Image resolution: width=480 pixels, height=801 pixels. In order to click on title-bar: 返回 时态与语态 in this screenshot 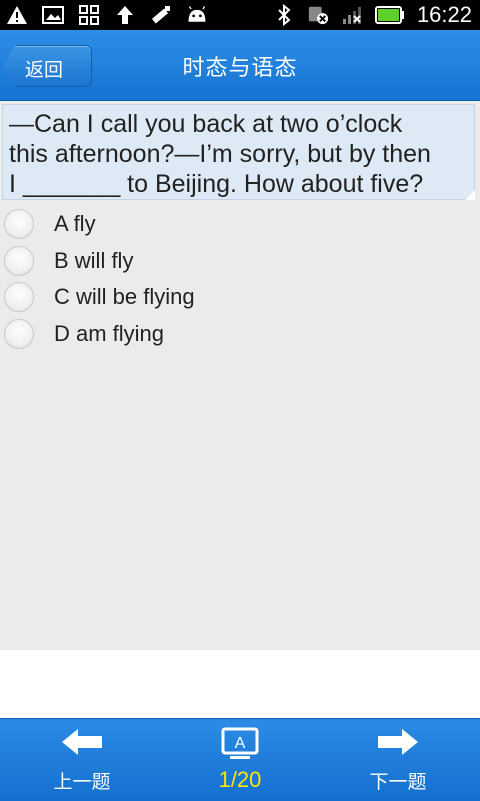, I will do `click(240, 65)`.